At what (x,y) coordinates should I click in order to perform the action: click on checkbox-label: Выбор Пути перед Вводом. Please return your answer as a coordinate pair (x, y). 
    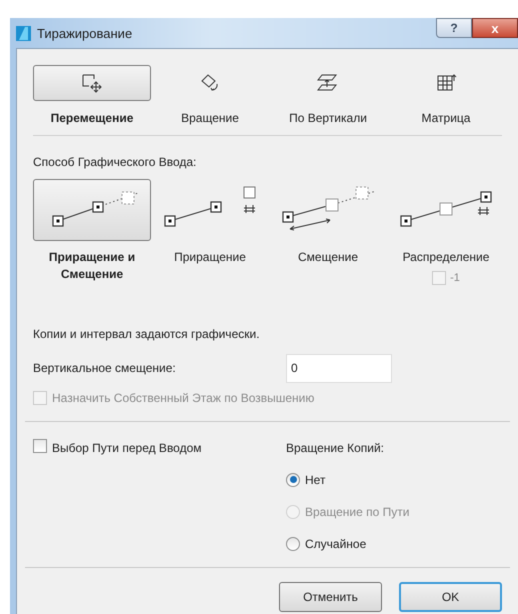
    Looking at the image, I should click on (127, 448).